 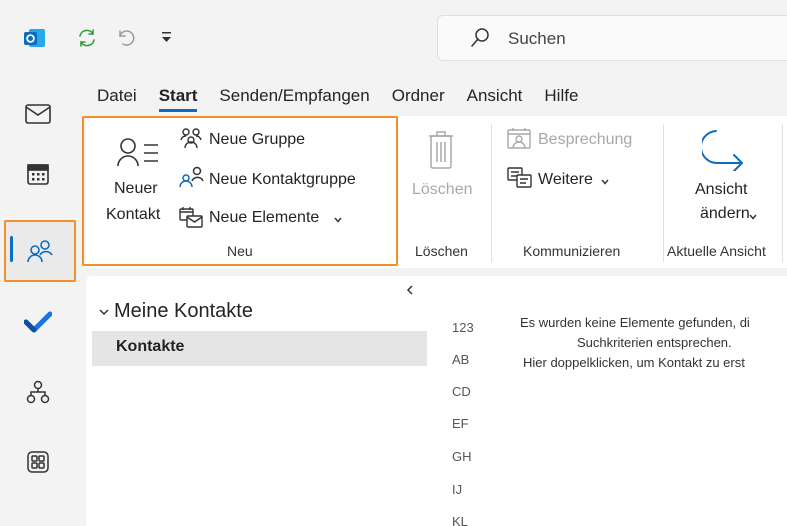 I want to click on more-apps-icon, so click(x=38, y=462).